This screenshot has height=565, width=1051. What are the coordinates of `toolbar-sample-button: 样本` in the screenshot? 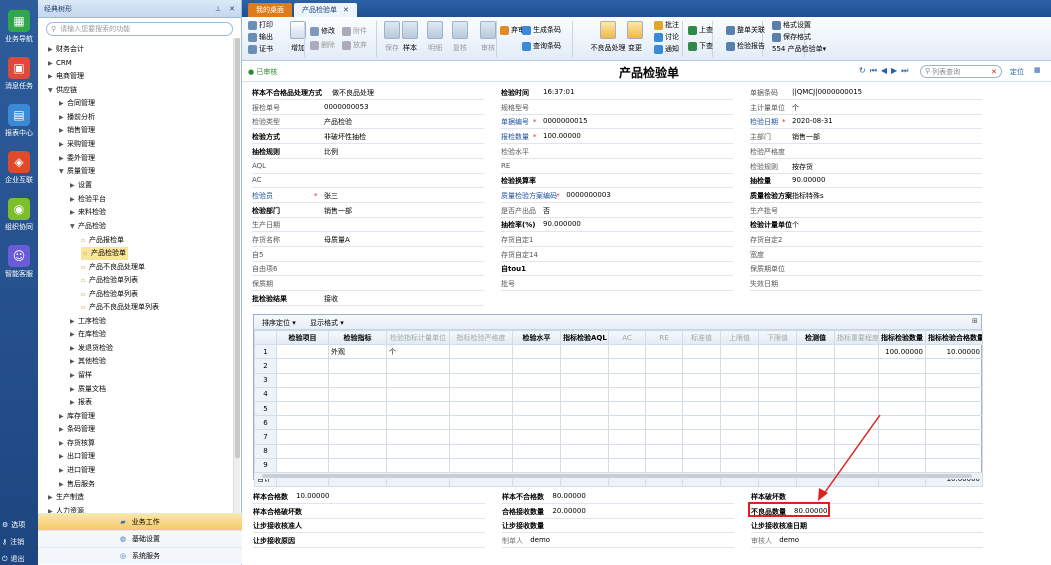 It's located at (410, 37).